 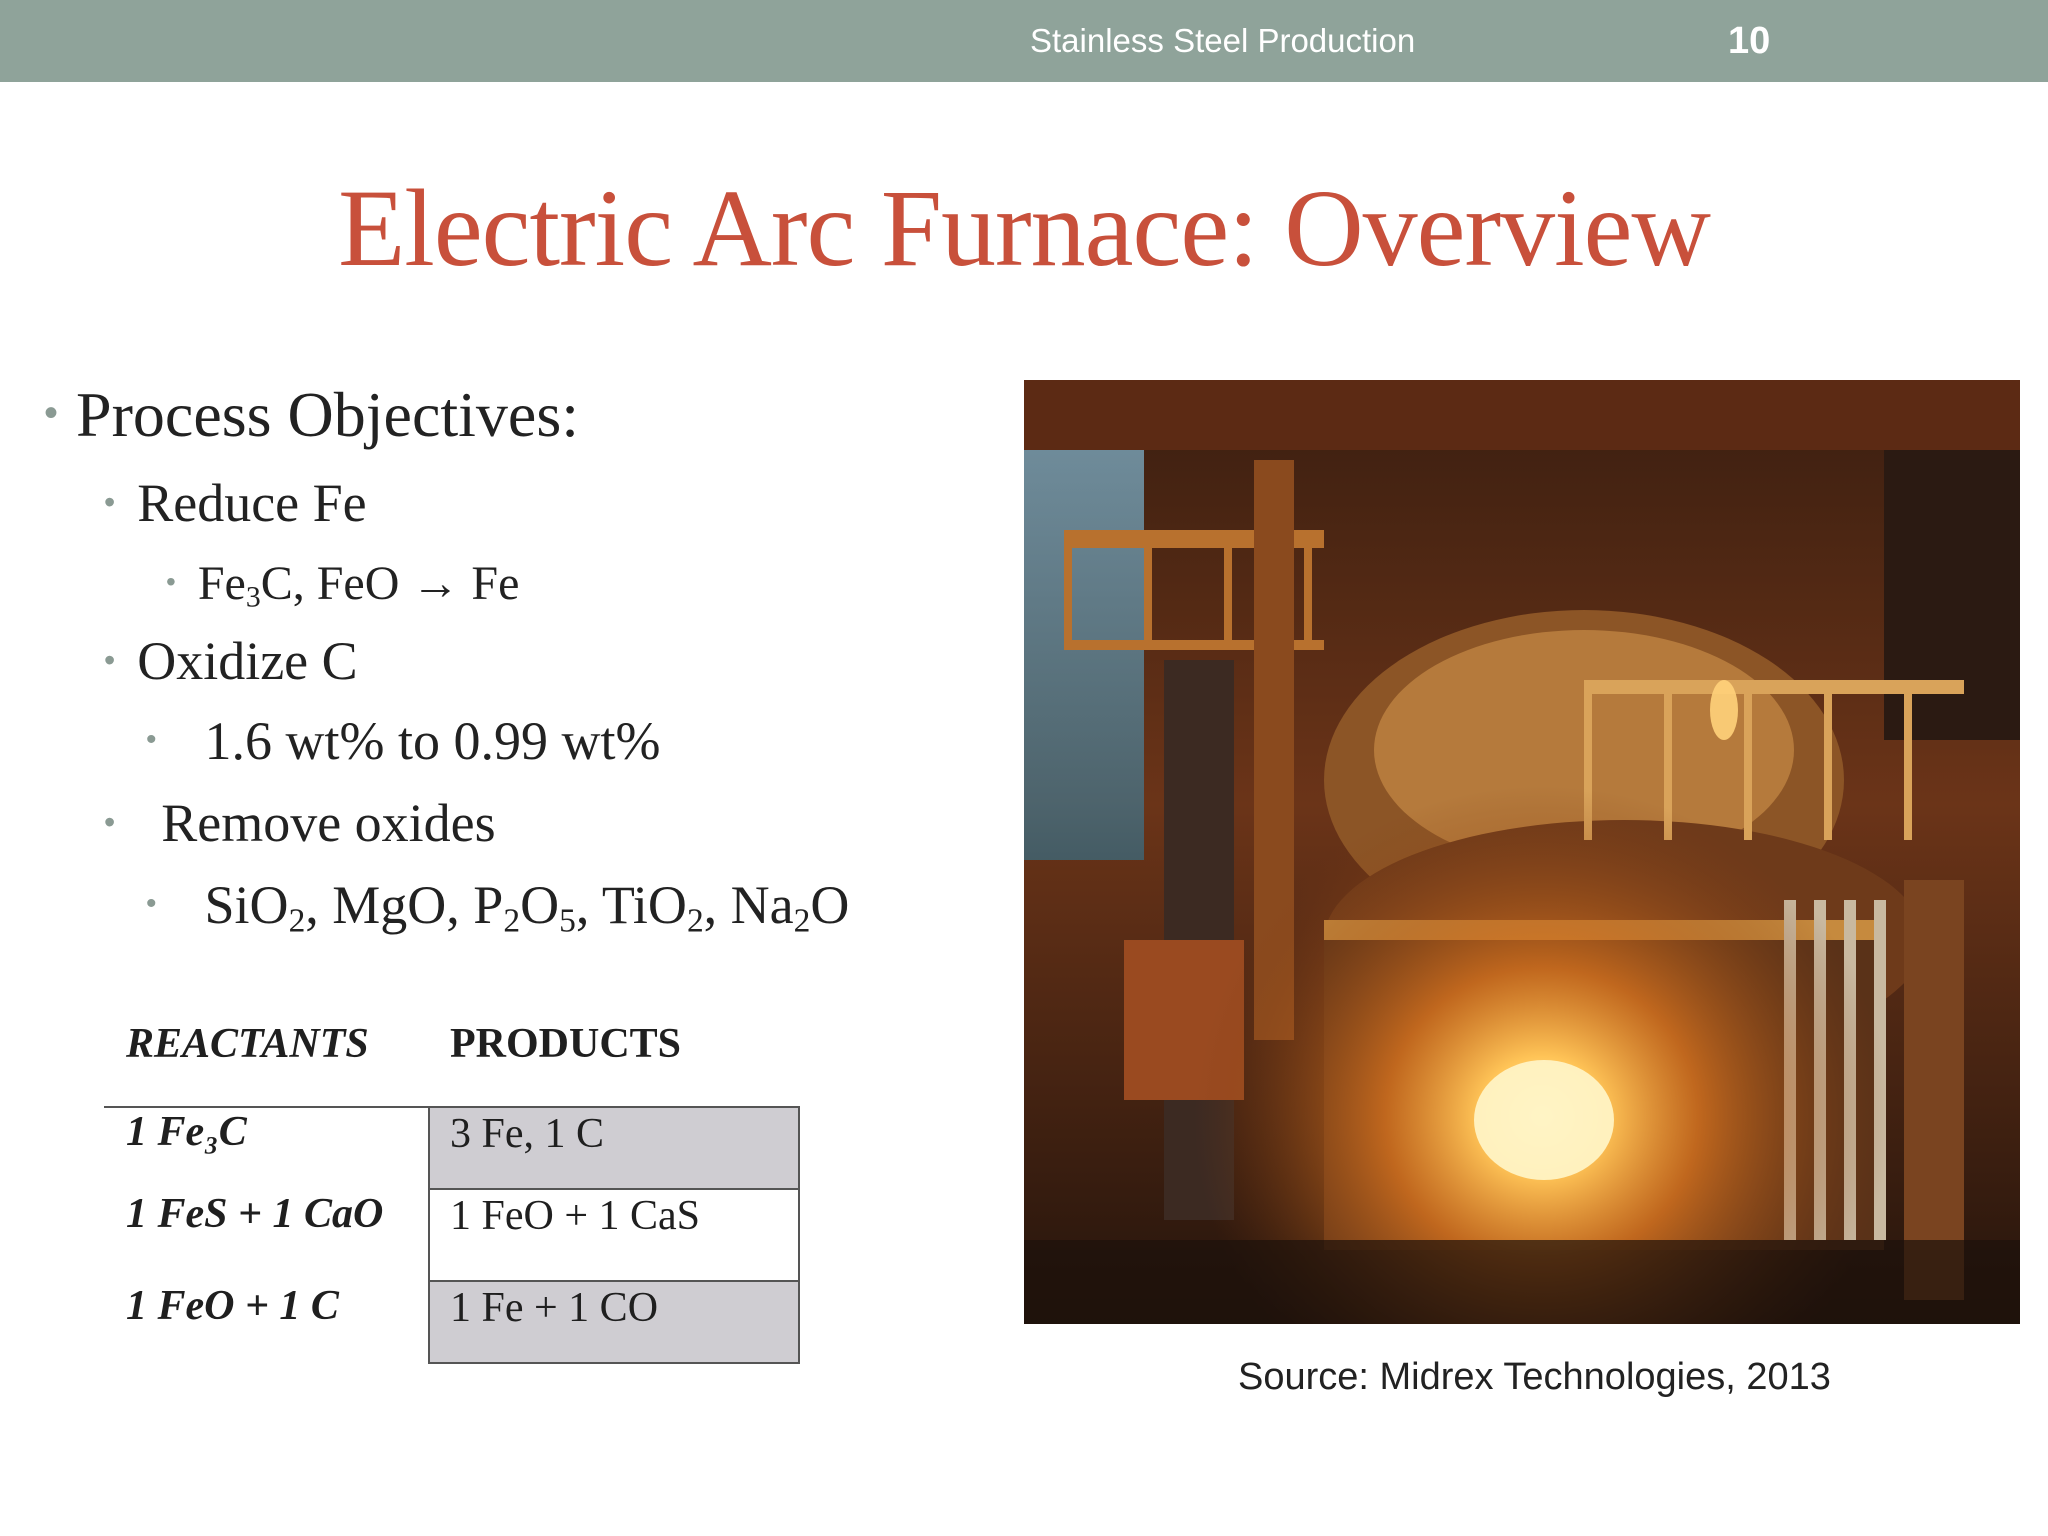 I want to click on bullet-text: , MgO, P, so click(x=404, y=905).